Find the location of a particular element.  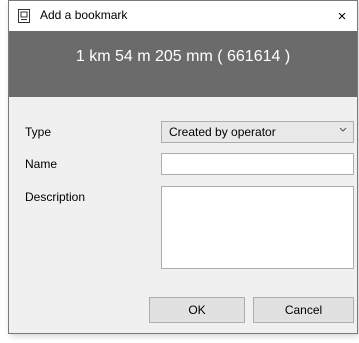

type-dropdown: Created by operator is located at coordinates (257, 132).